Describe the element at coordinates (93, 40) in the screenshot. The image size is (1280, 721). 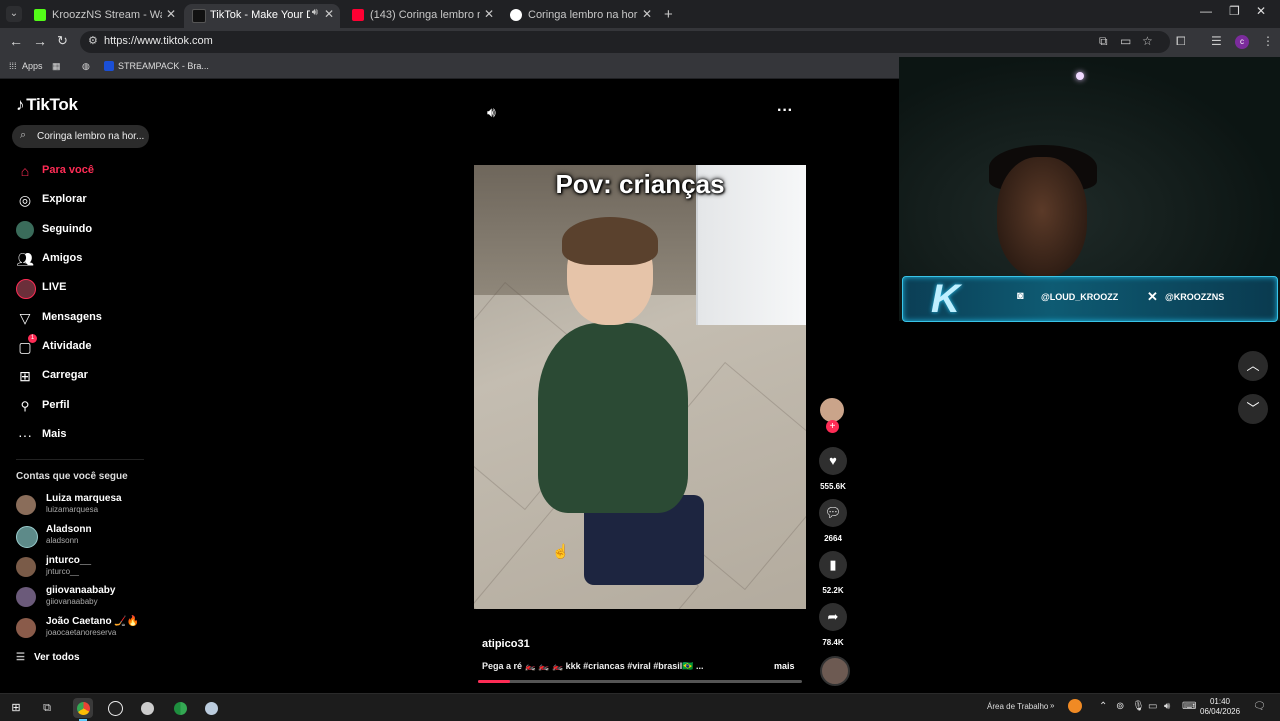
I see `site-info-icon: ⚙` at that location.